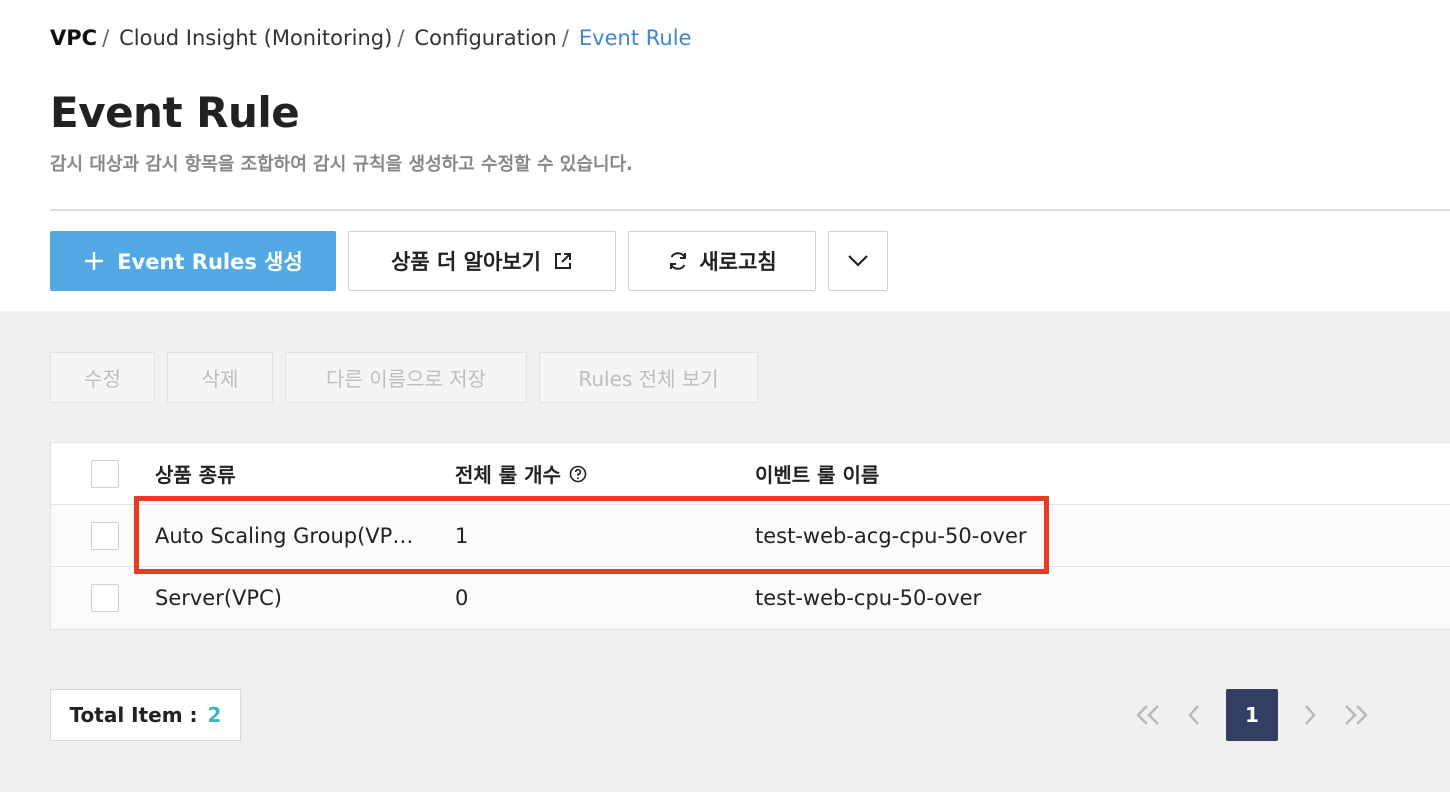 The width and height of the screenshot is (1450, 792). Describe the element at coordinates (102, 377) in the screenshot. I see `edit-button: 수정` at that location.